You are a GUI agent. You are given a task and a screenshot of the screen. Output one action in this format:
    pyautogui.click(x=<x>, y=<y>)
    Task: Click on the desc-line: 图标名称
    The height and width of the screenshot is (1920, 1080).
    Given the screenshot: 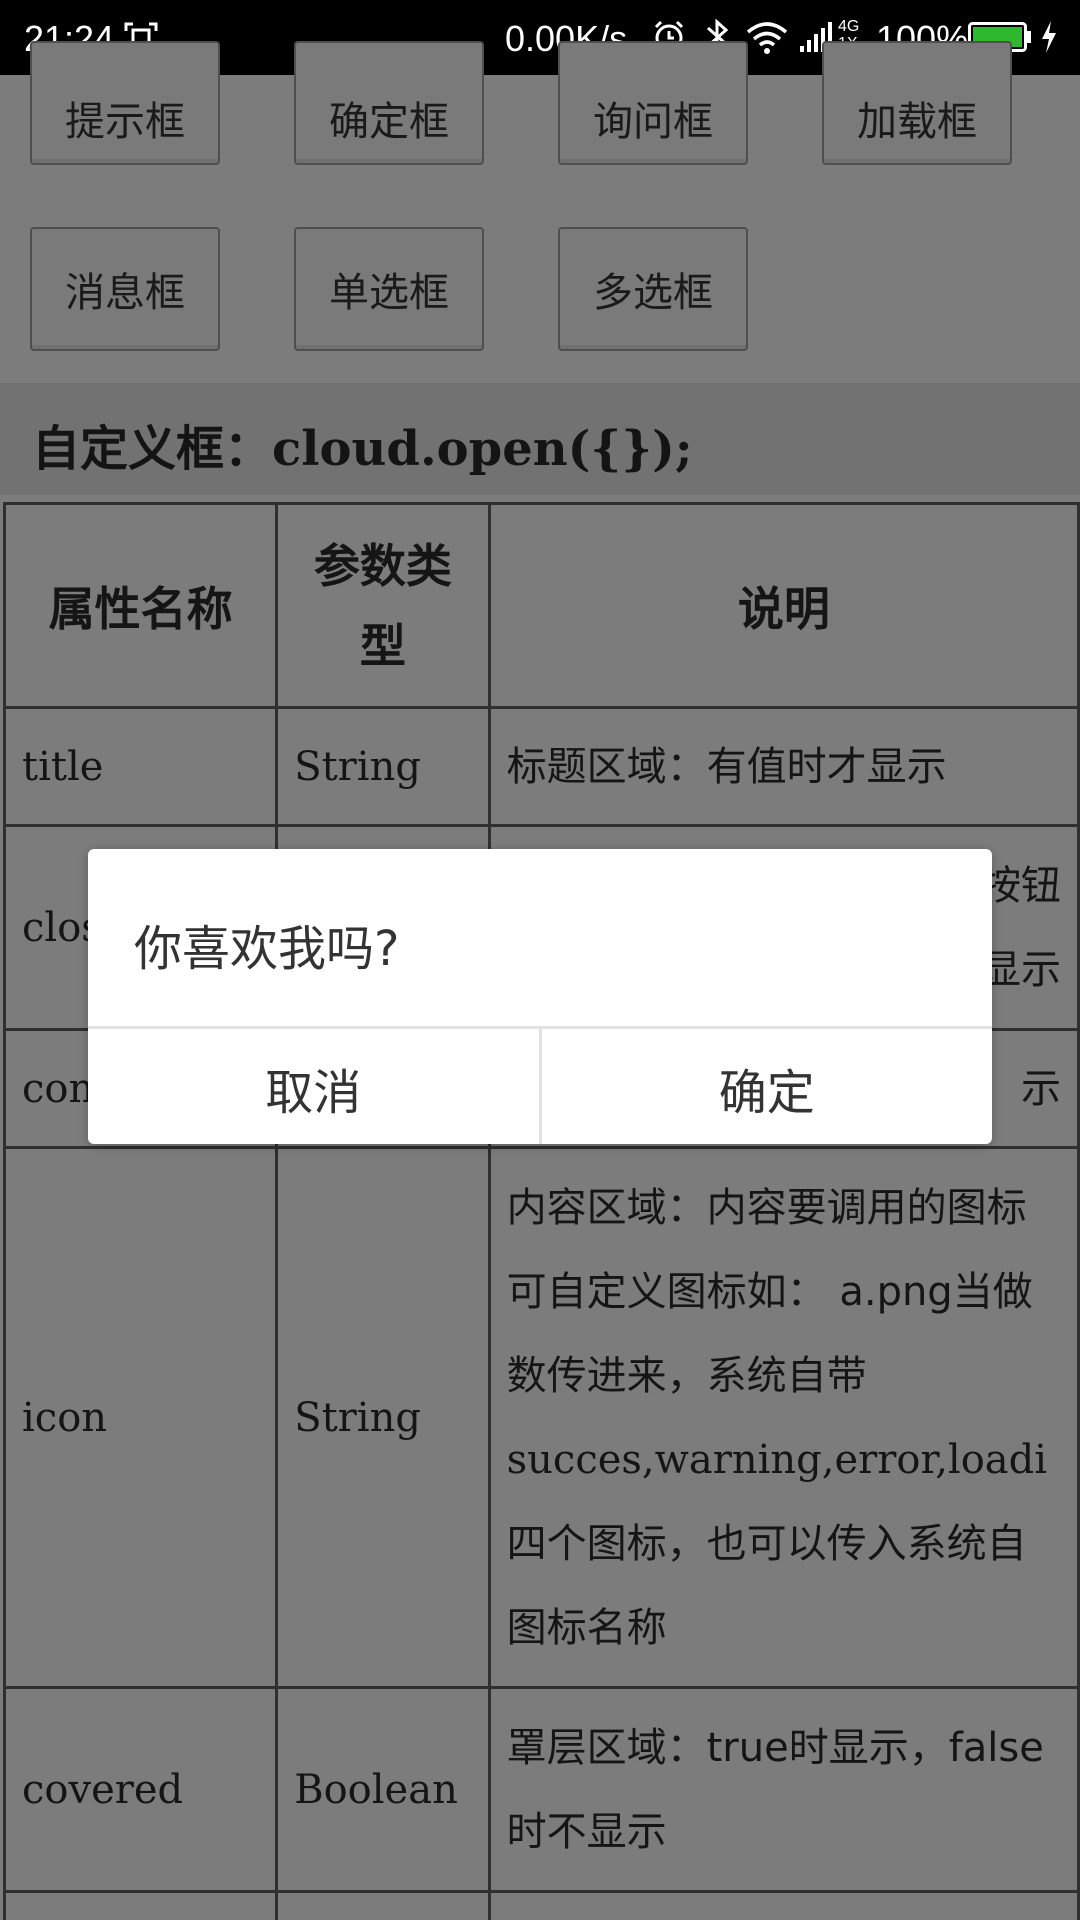 What is the action you would take?
    pyautogui.click(x=586, y=1627)
    